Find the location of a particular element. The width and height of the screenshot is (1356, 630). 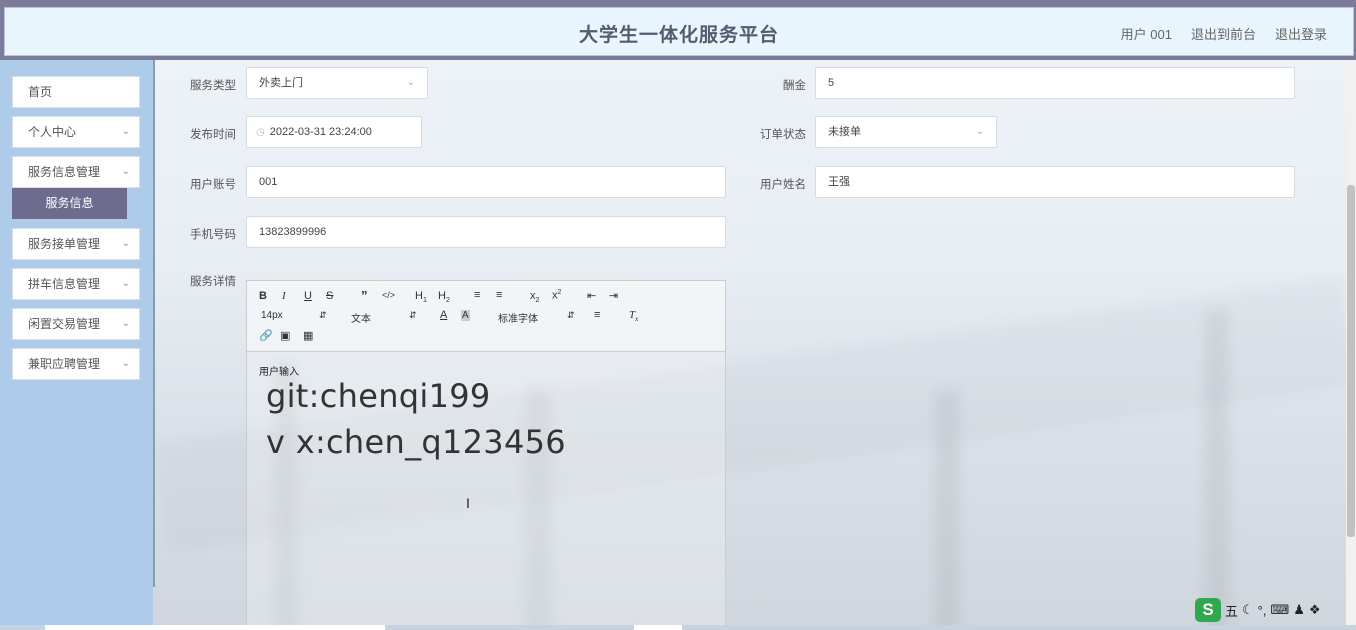

sidebar-item-personal-center: 个人中心 ⌄ is located at coordinates (76, 132).